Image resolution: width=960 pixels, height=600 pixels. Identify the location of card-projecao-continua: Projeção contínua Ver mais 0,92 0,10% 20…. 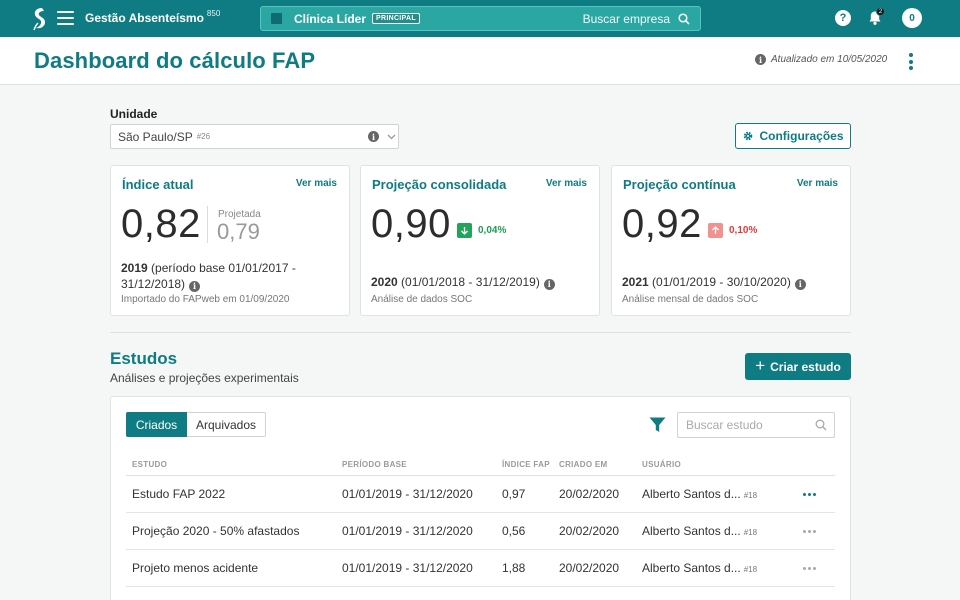
(731, 240).